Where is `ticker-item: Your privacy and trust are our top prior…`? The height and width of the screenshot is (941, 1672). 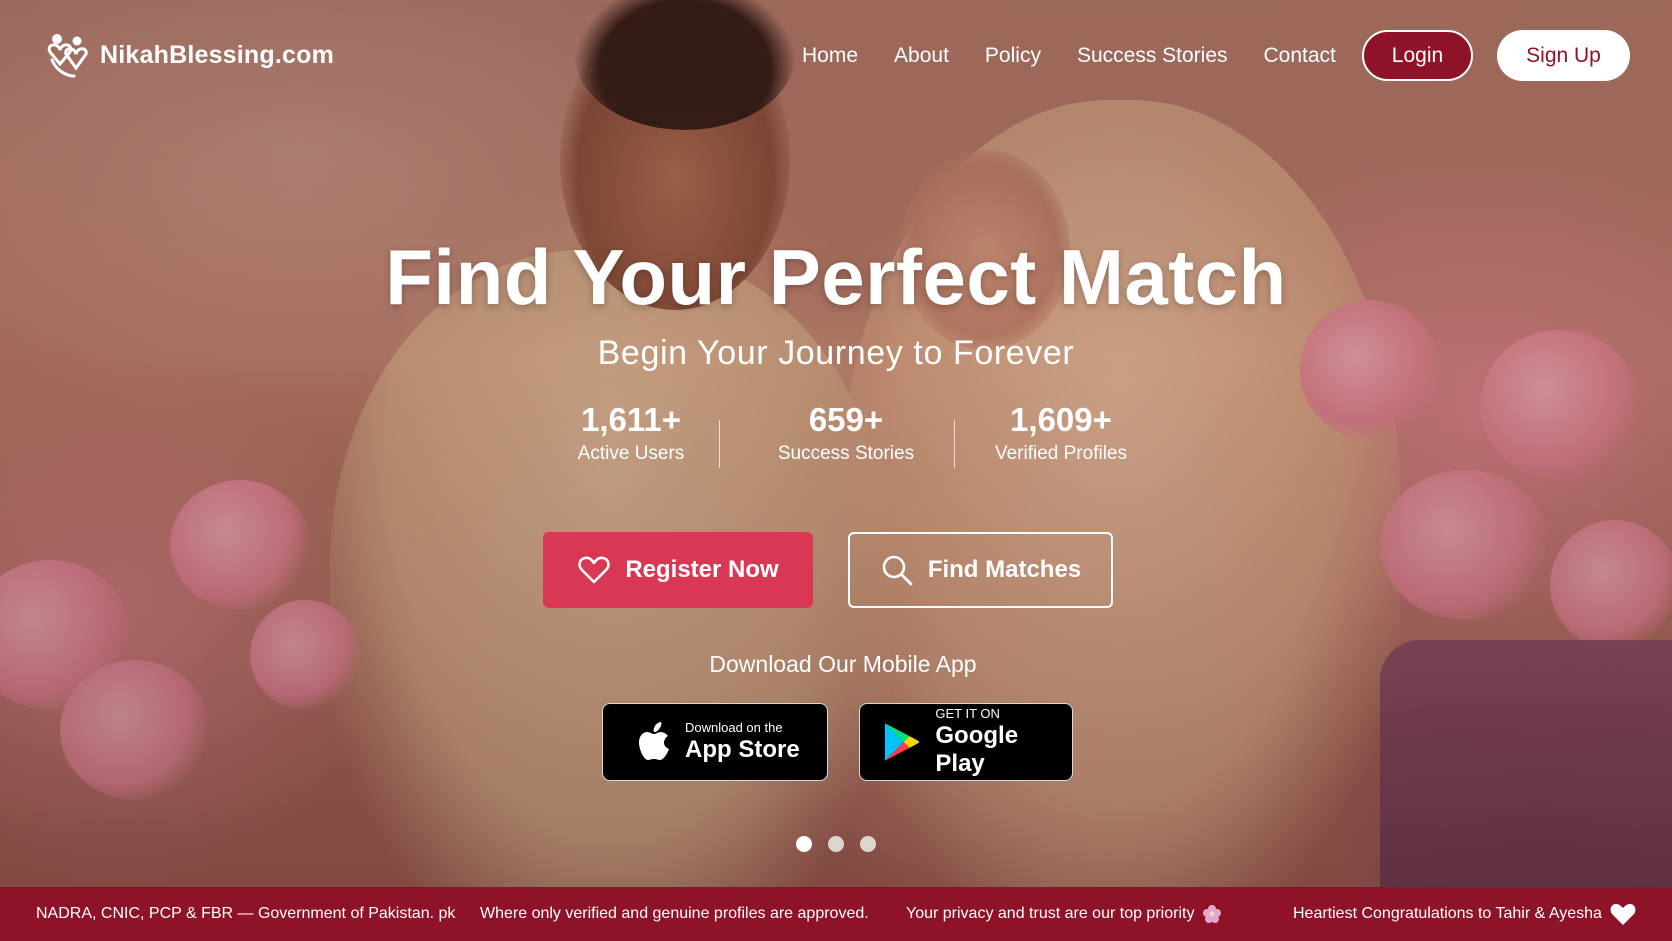 ticker-item: Your privacy and trust are our top prior… is located at coordinates (1064, 914).